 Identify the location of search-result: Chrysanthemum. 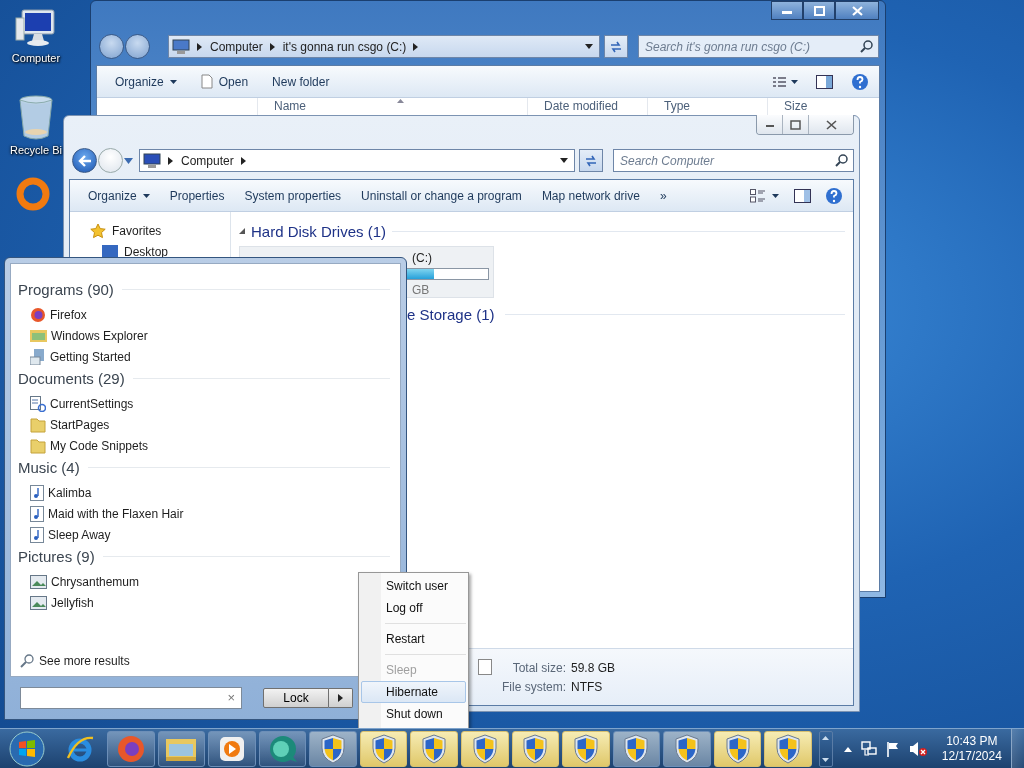
(95, 581).